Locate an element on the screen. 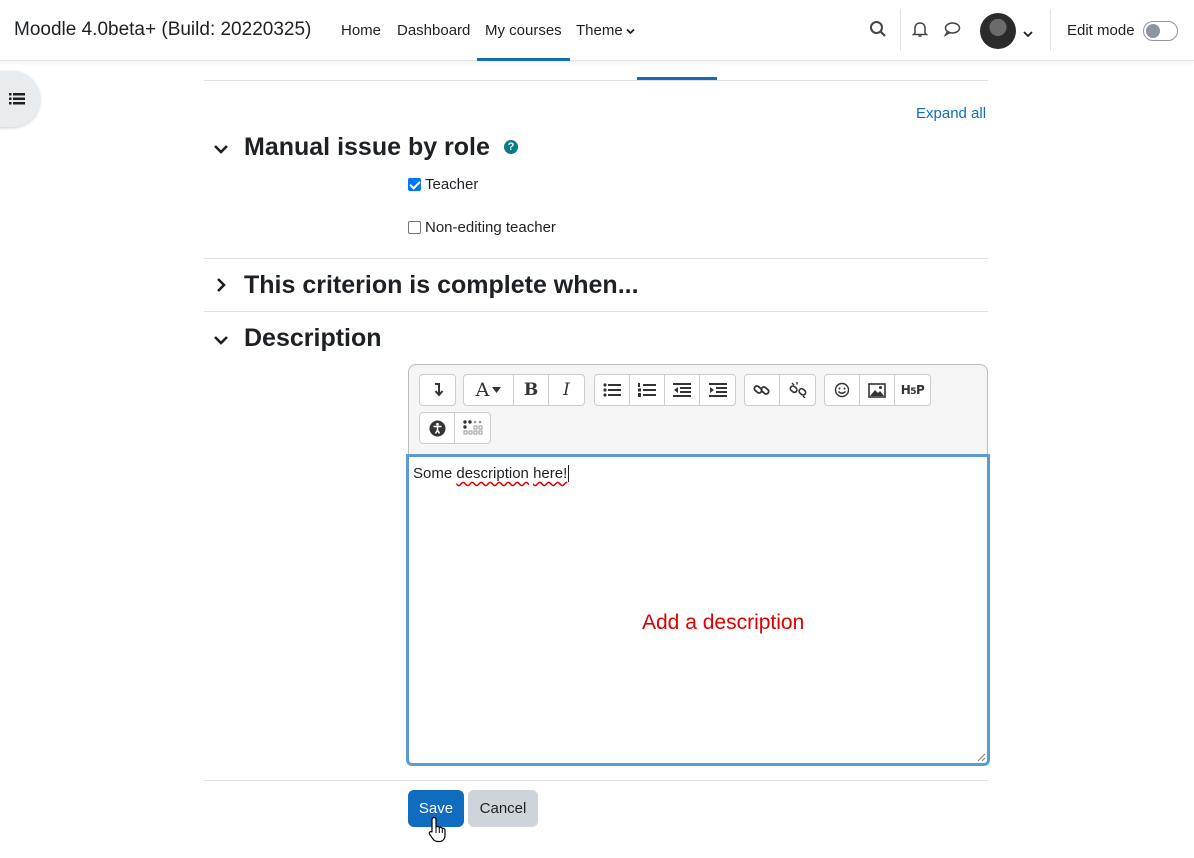 This screenshot has width=1194, height=858. search-icon is located at coordinates (879, 30).